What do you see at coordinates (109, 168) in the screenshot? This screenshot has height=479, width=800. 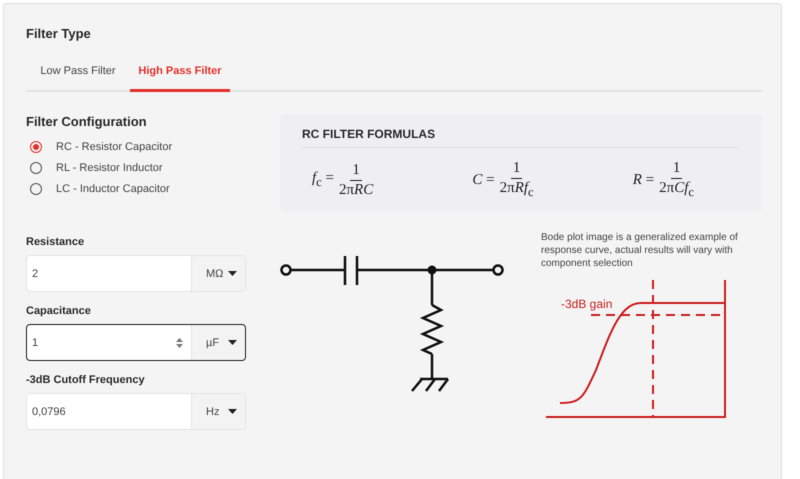 I see `radio-label: RL - Resistor Inductor` at bounding box center [109, 168].